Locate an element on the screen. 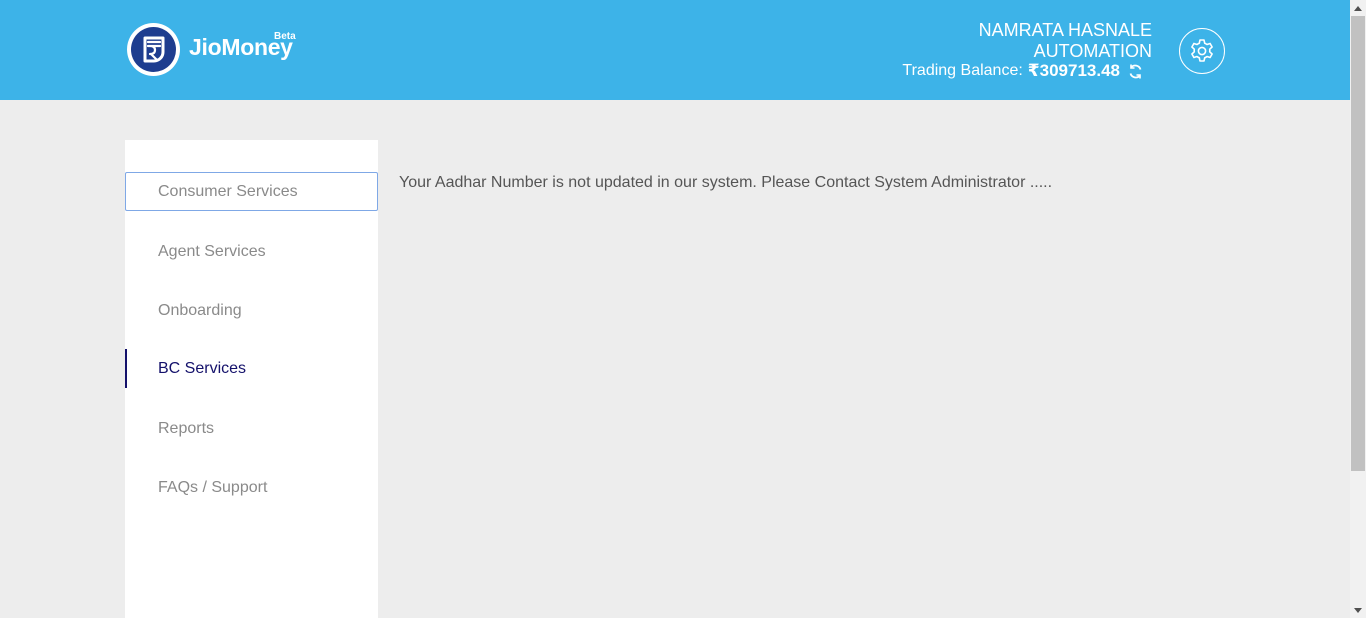 The height and width of the screenshot is (618, 1366). user-name-line2: AUTOMATION is located at coordinates (1092, 51).